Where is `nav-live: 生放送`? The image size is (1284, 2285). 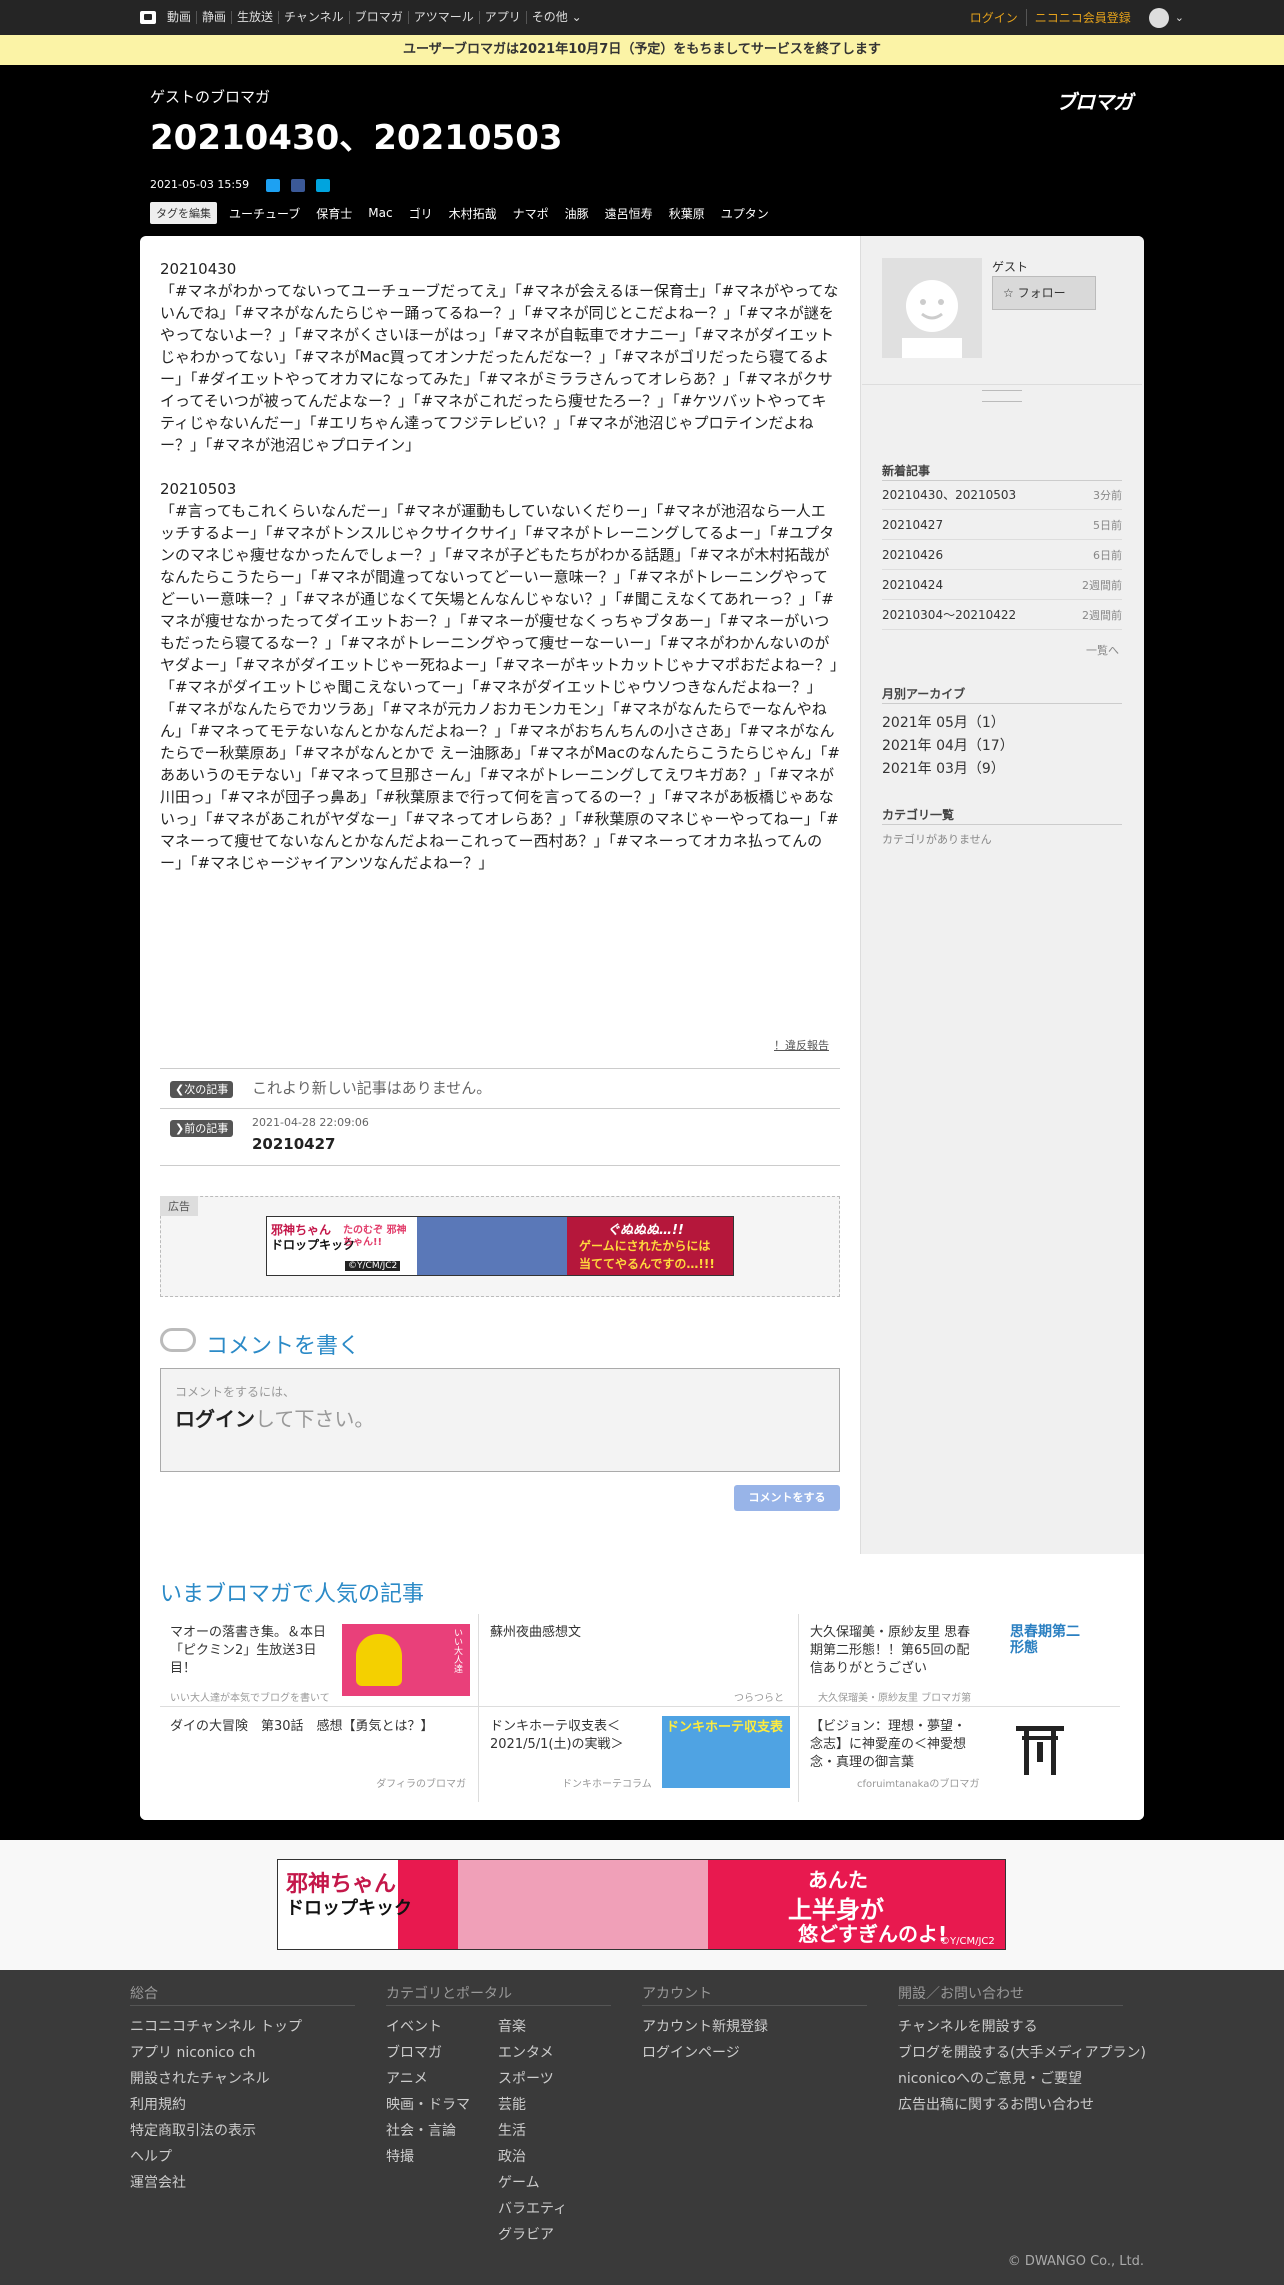
nav-live: 生放送 is located at coordinates (254, 17).